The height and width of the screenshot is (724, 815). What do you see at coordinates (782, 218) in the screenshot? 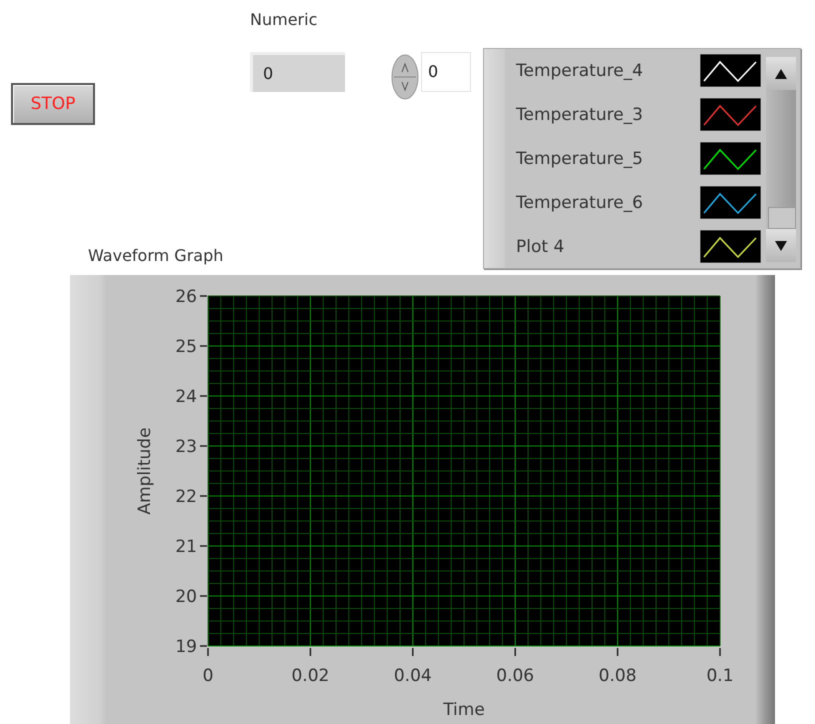
I see `scroll-thumb` at bounding box center [782, 218].